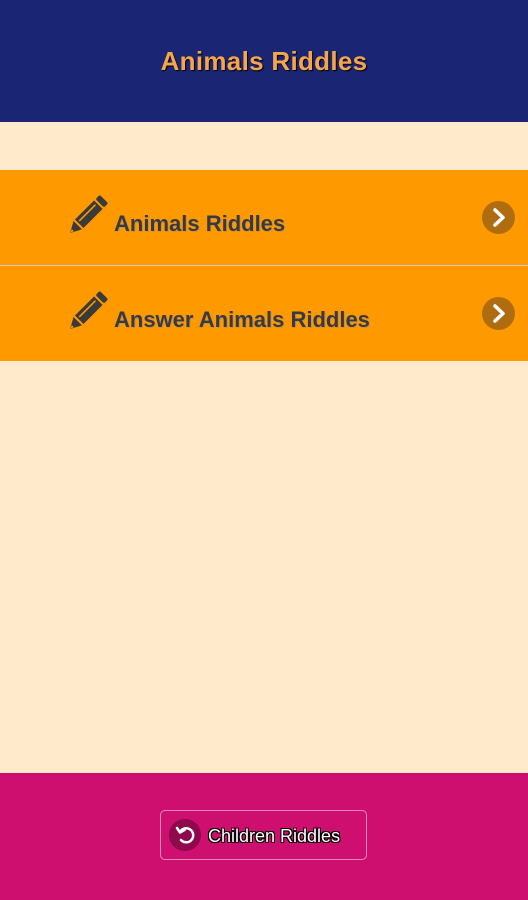  I want to click on menu-item-answer-animals-riddles: Answer Animals Riddles, so click(264, 313).